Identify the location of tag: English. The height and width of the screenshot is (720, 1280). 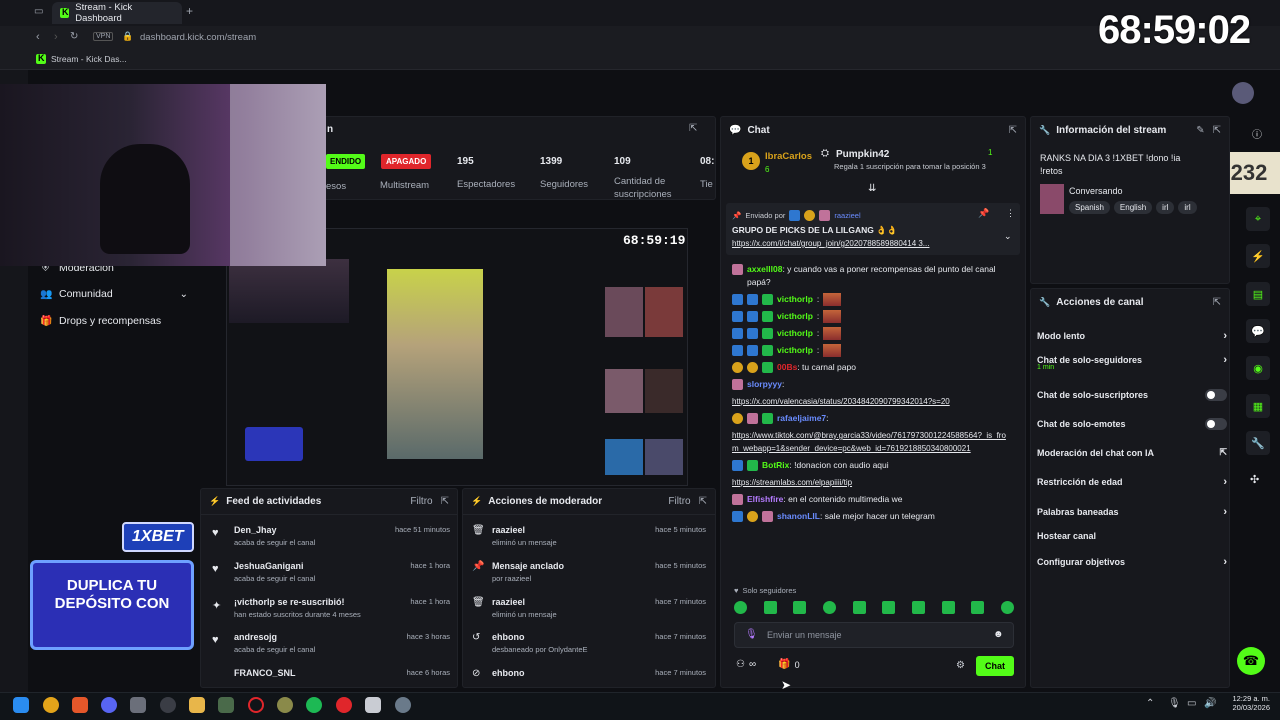
(1133, 207).